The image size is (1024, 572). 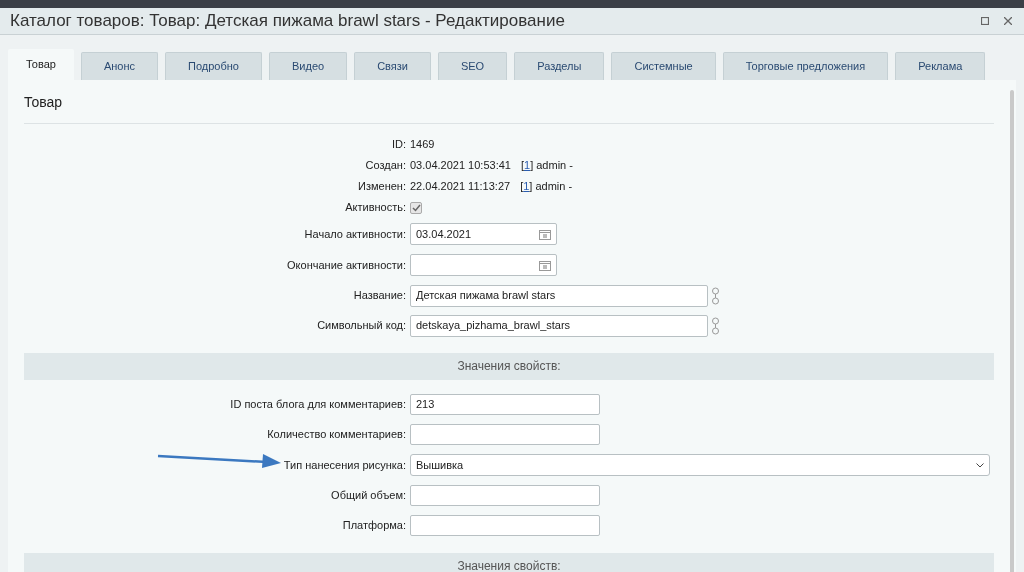 I want to click on input-field: detskaya_pizhama_brawl_stars, so click(x=559, y=325).